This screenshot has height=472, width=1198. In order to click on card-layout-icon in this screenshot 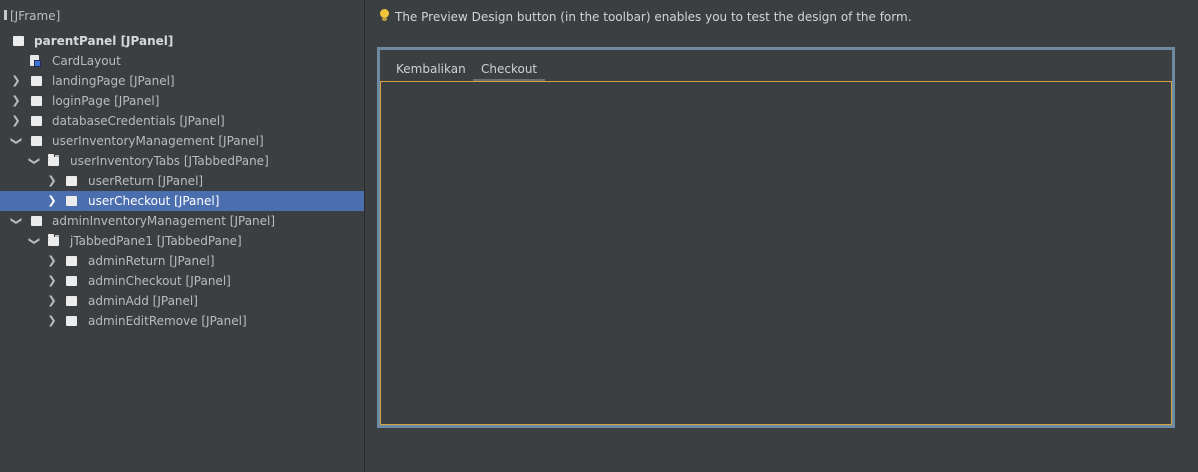, I will do `click(35, 61)`.